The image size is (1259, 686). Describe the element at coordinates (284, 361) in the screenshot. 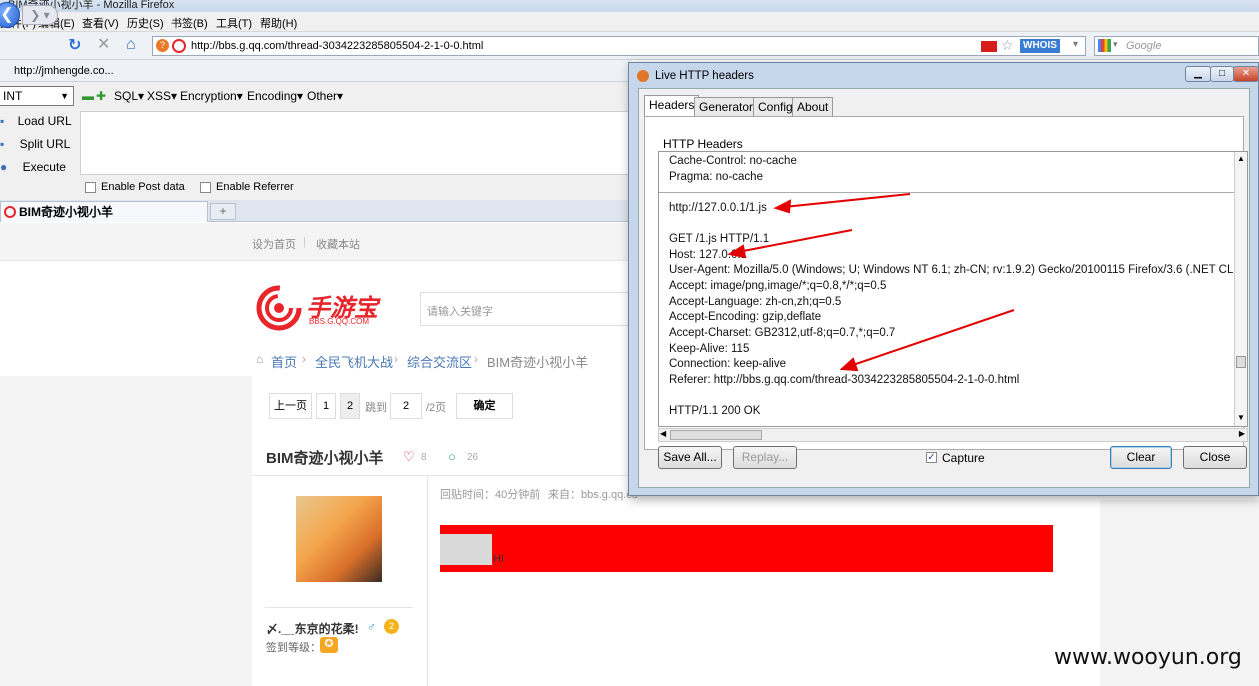

I see `breadcrumb-home: 首页` at that location.